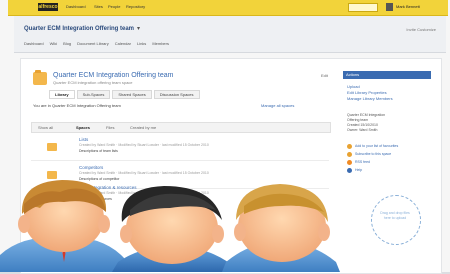 Image resolution: width=450 pixels, height=274 pixels. What do you see at coordinates (91, 167) in the screenshot?
I see `item-title: Competitors` at bounding box center [91, 167].